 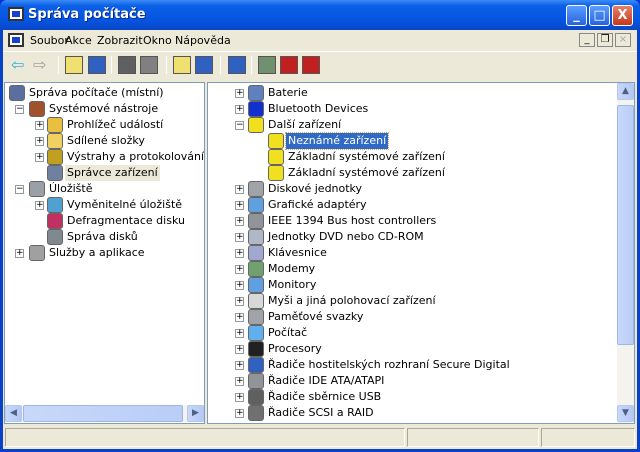 I want to click on horizontal-scrollbar: ◀ ▶, so click(x=104, y=413).